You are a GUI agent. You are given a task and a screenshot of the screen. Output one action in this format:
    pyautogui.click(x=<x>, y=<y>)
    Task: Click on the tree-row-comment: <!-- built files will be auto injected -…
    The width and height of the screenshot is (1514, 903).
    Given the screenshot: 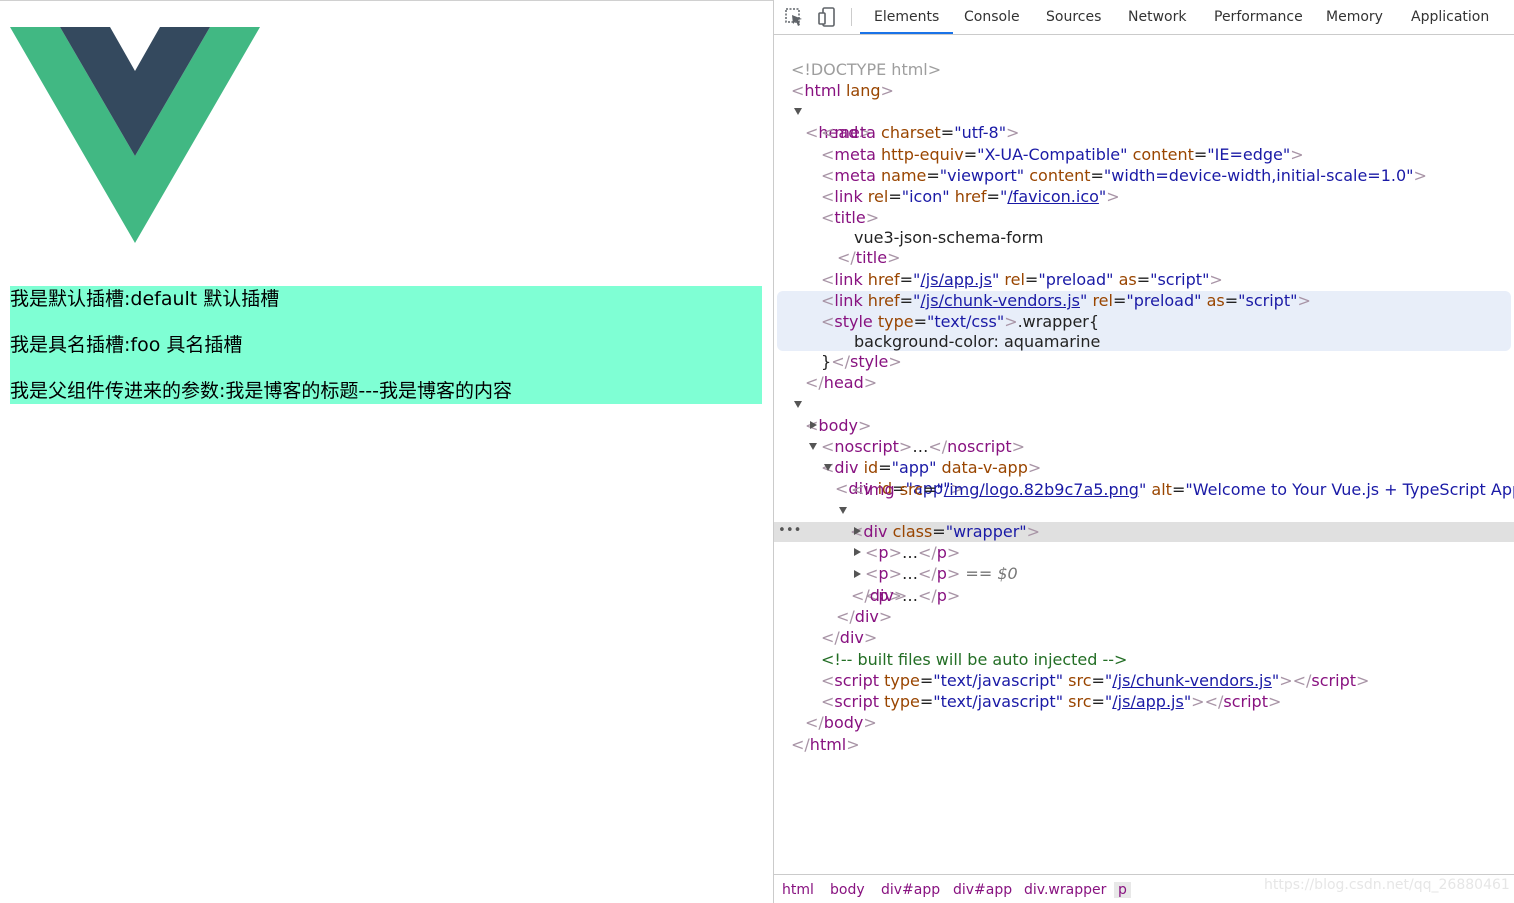 What is the action you would take?
    pyautogui.click(x=1144, y=648)
    